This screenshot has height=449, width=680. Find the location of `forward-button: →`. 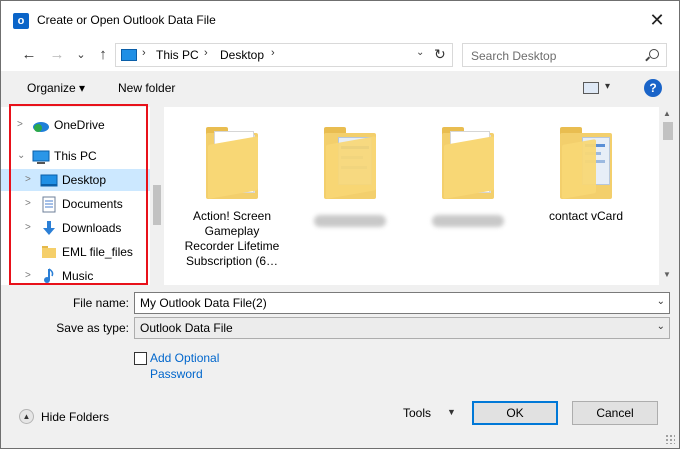

forward-button: → is located at coordinates (57, 55).